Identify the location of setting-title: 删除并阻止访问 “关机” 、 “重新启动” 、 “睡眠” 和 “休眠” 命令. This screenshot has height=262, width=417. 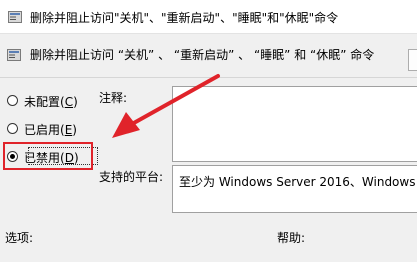
(202, 55).